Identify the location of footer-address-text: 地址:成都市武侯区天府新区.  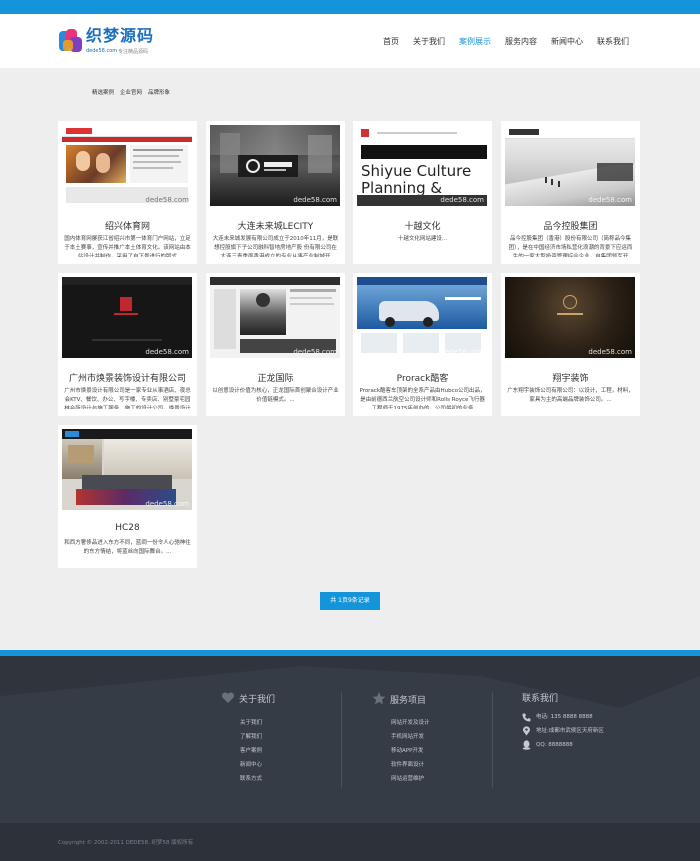
(570, 731).